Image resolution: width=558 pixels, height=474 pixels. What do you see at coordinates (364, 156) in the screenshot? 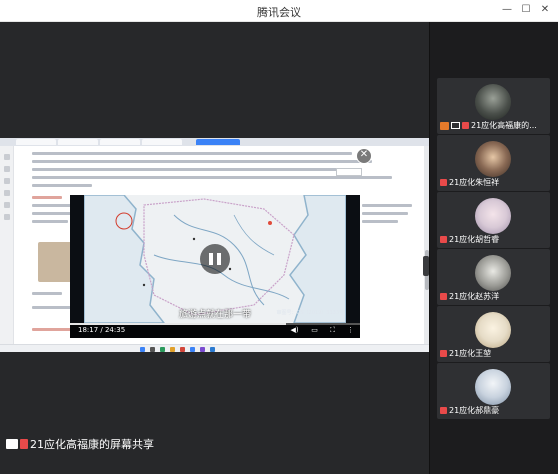
I see `video-close-icon: ✕` at bounding box center [364, 156].